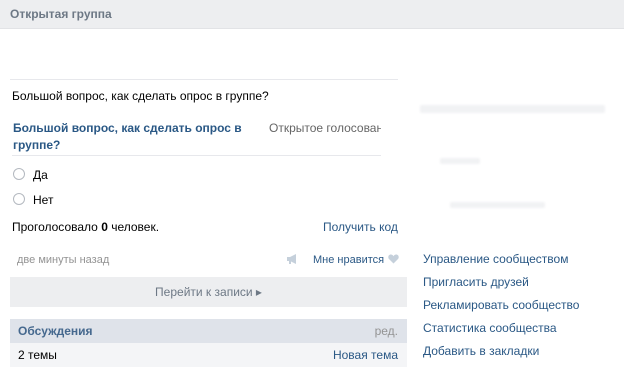  What do you see at coordinates (63, 260) in the screenshot?
I see `post-time: две минуты назад` at bounding box center [63, 260].